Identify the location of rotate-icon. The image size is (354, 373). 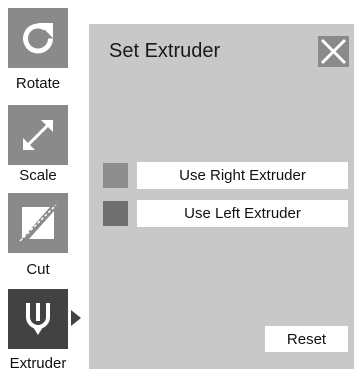
(38, 38).